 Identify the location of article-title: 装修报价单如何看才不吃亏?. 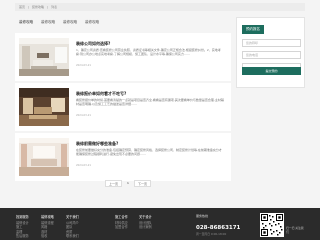
(101, 94).